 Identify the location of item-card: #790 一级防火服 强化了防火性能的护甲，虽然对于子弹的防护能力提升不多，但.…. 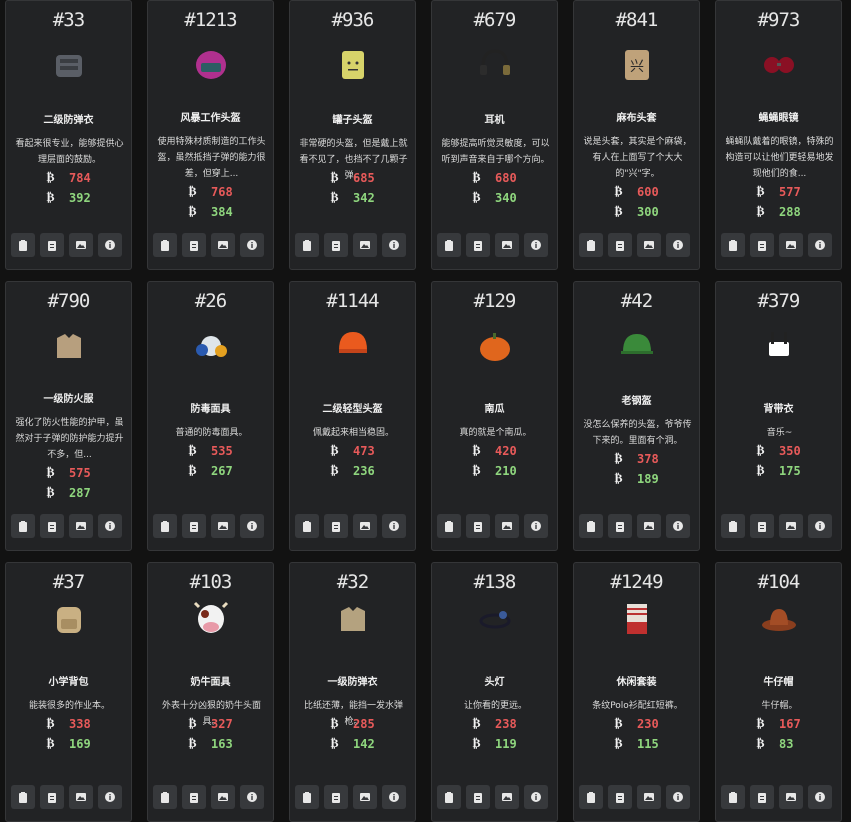
(68, 416).